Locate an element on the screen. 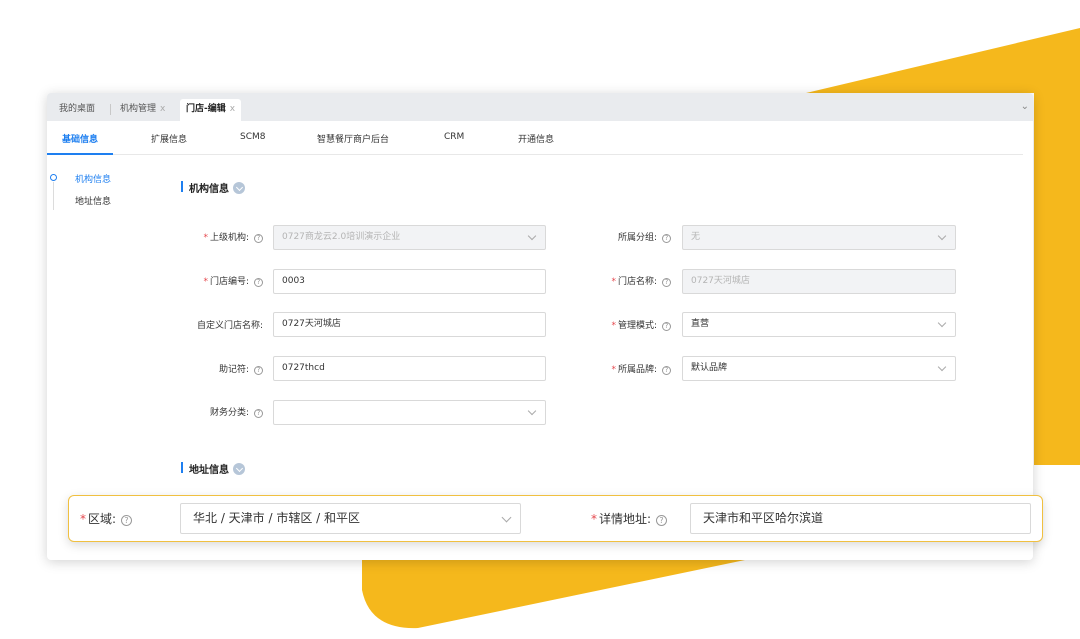  store-name-label-text: 门店名称: is located at coordinates (637, 282).